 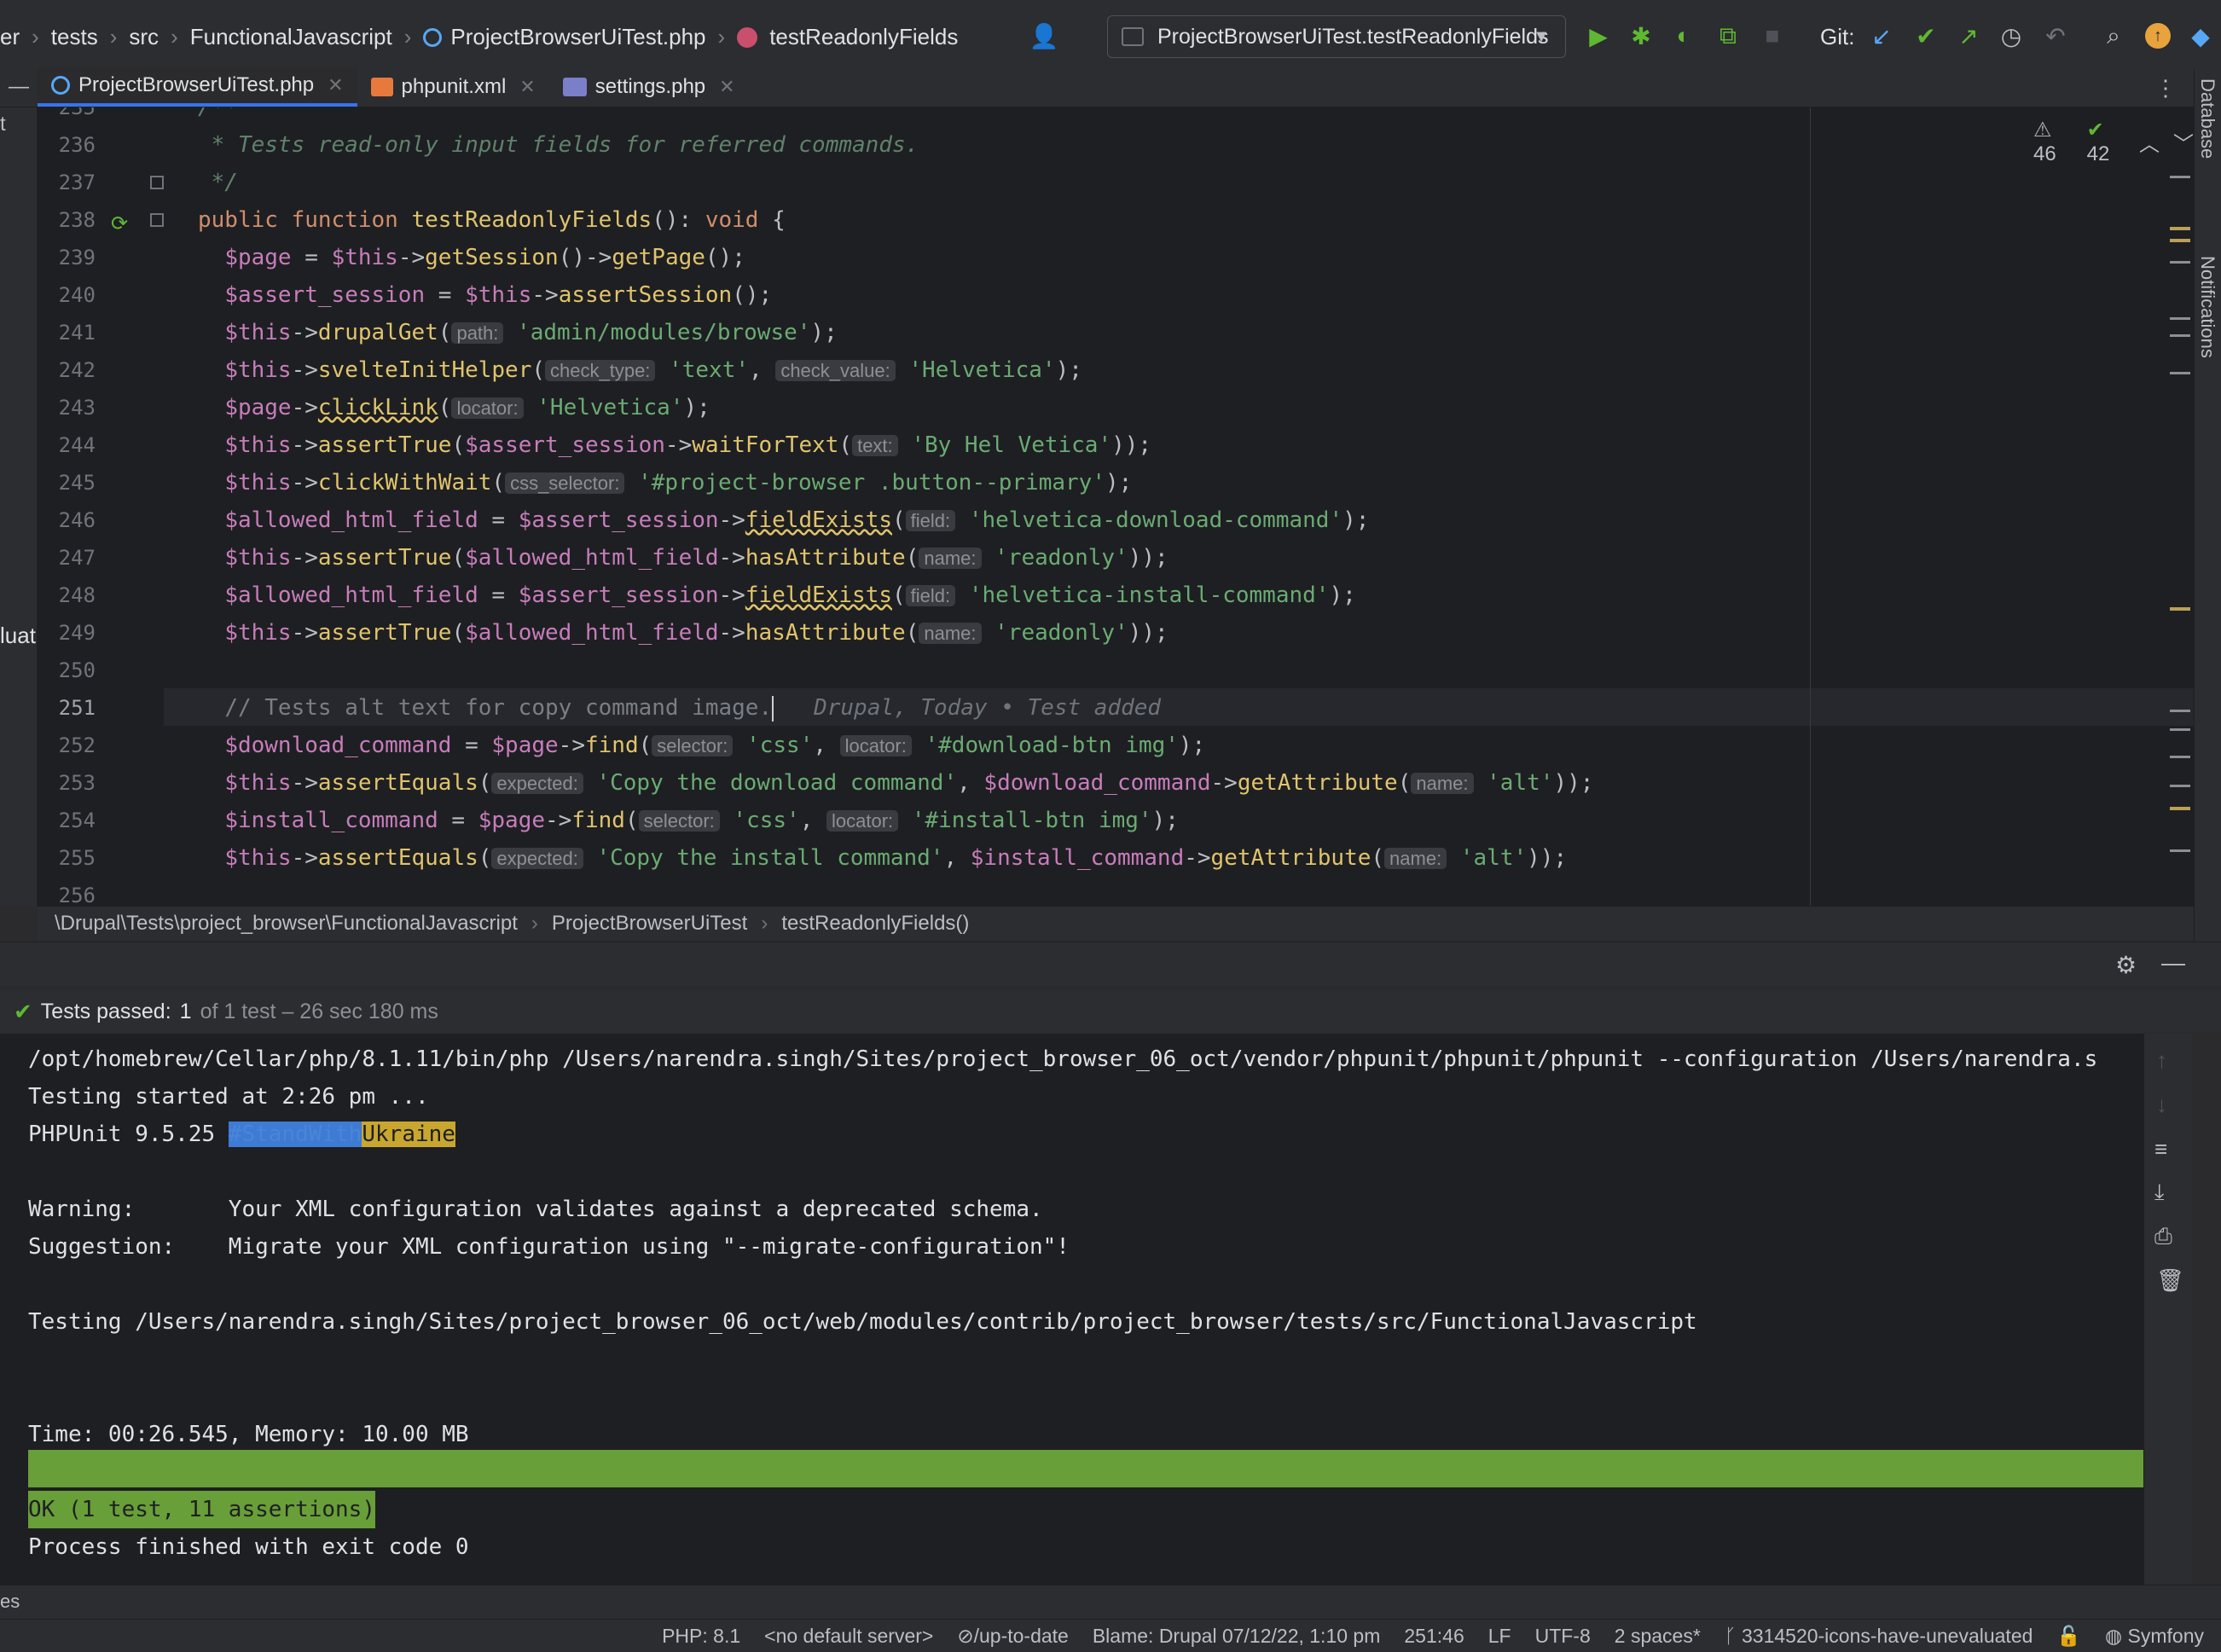 What do you see at coordinates (77, 895) in the screenshot?
I see `line-number: 256` at bounding box center [77, 895].